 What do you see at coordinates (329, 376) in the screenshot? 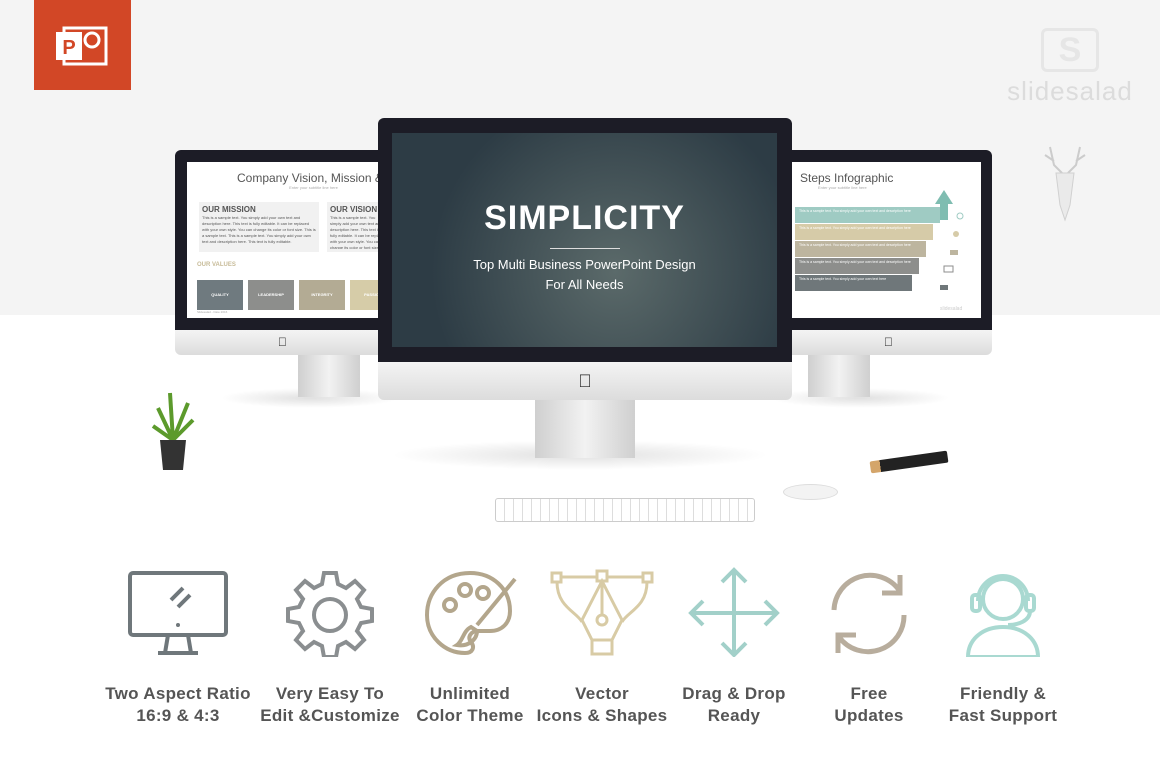
I see `left-monitor-stand` at bounding box center [329, 376].